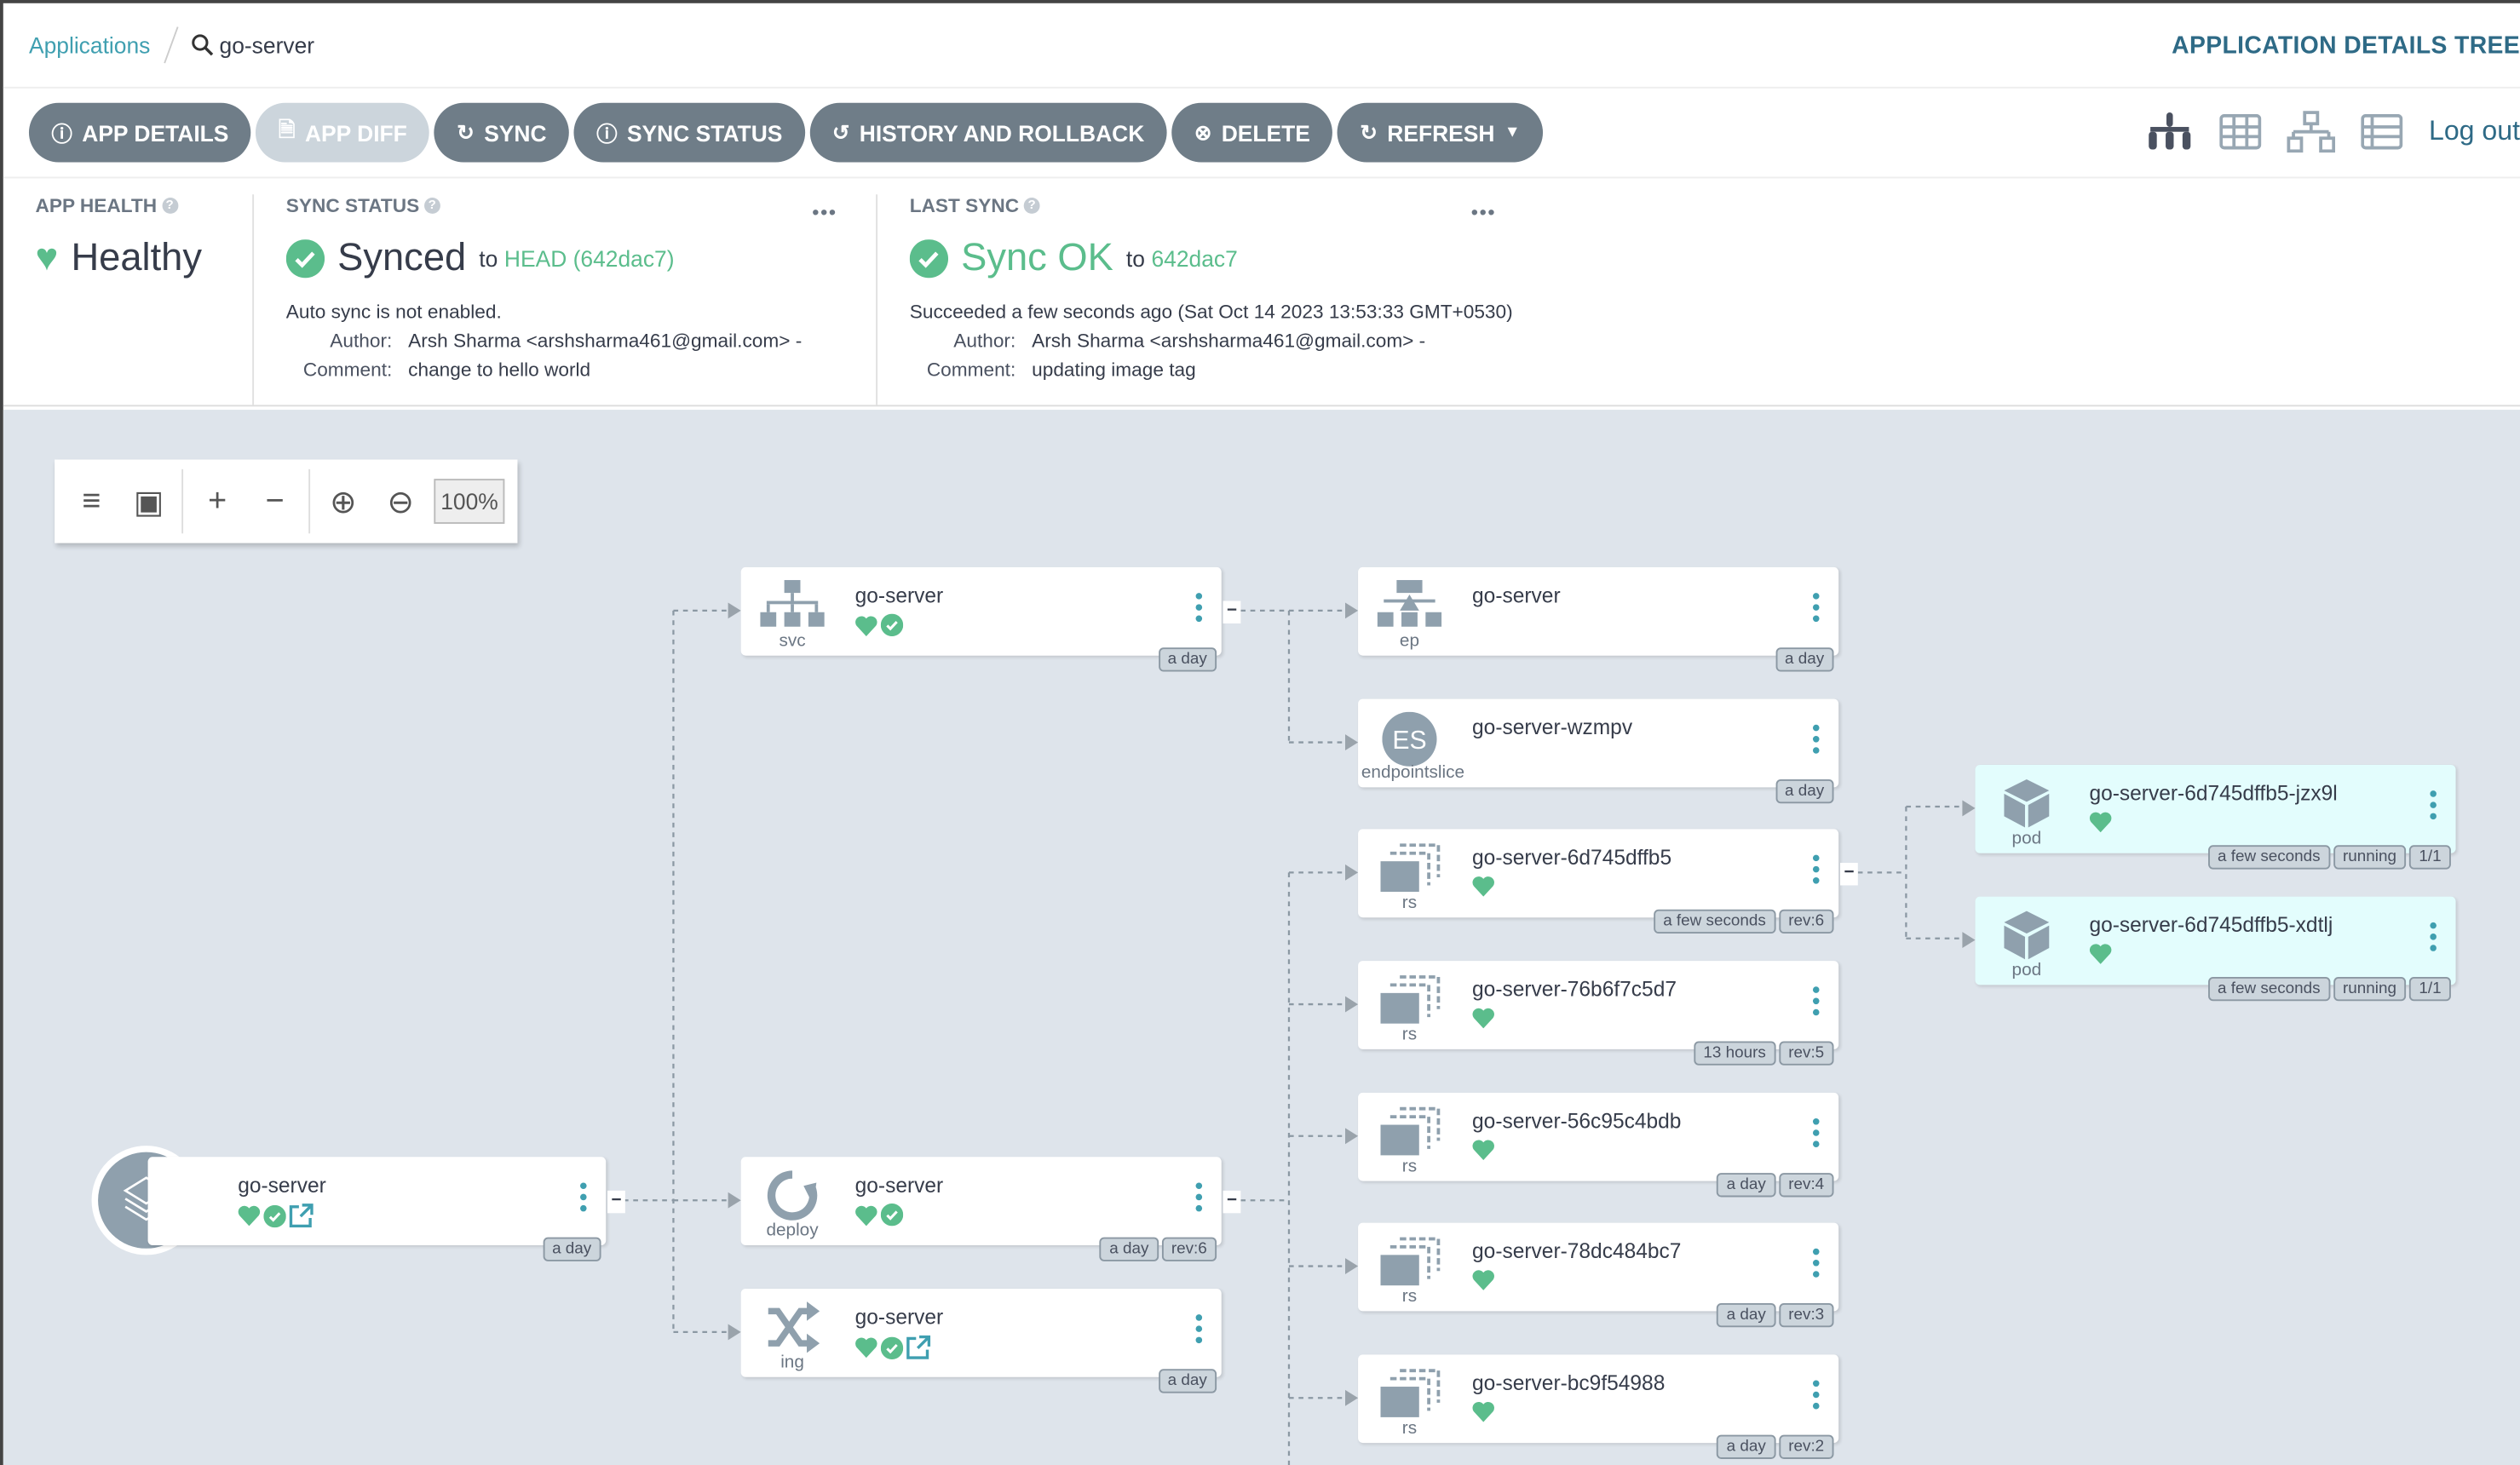  I want to click on node-tag: rev:5, so click(1806, 1053).